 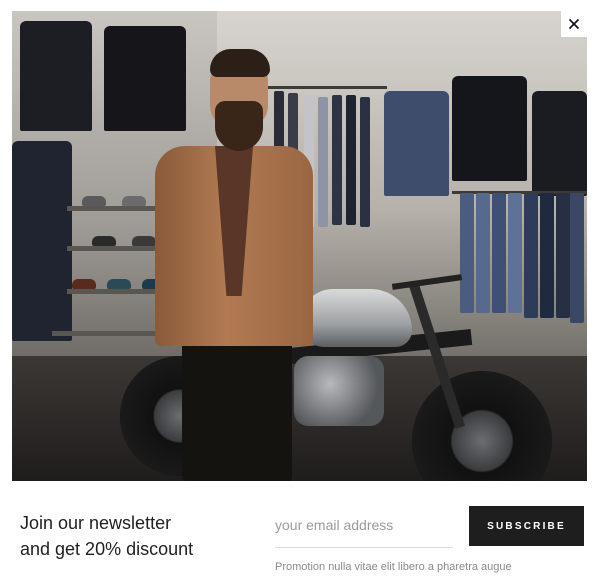 What do you see at coordinates (239, 126) in the screenshot?
I see `man-beard` at bounding box center [239, 126].